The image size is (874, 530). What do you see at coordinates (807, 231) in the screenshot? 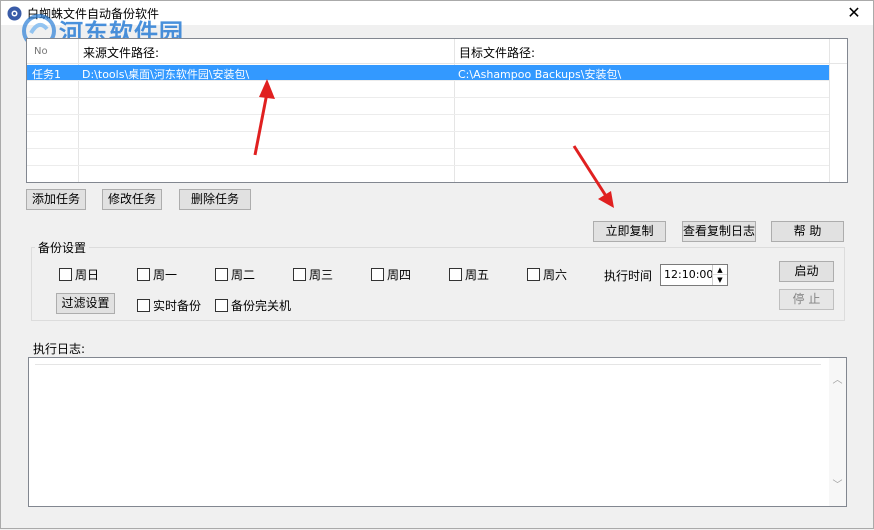
I see `help-button: 帮 助` at bounding box center [807, 231].